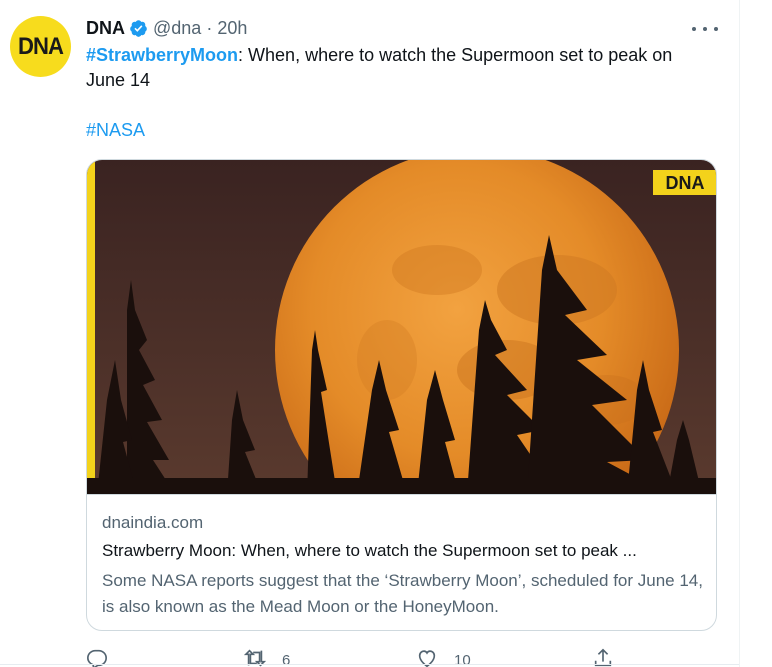 This screenshot has height=667, width=772. I want to click on watermark-text: DNA, so click(685, 183).